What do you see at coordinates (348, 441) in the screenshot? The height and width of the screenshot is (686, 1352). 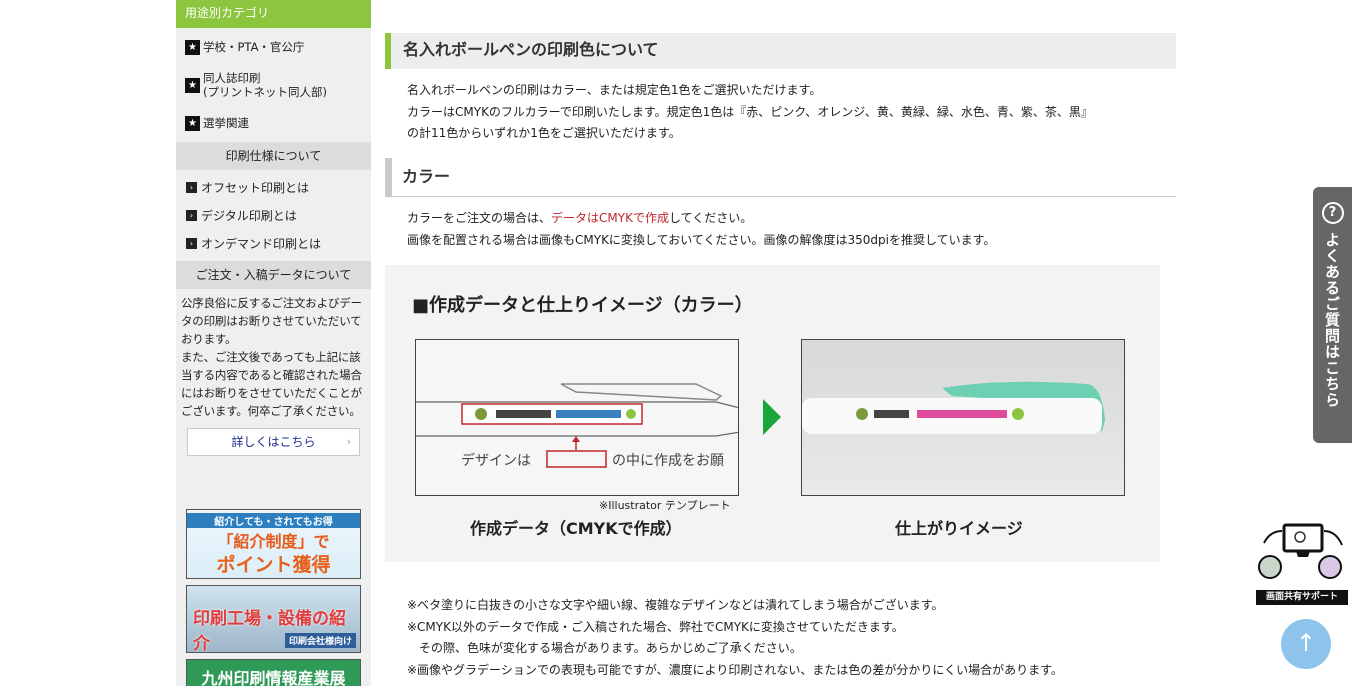 I see `chevron-right-icon: ›` at bounding box center [348, 441].